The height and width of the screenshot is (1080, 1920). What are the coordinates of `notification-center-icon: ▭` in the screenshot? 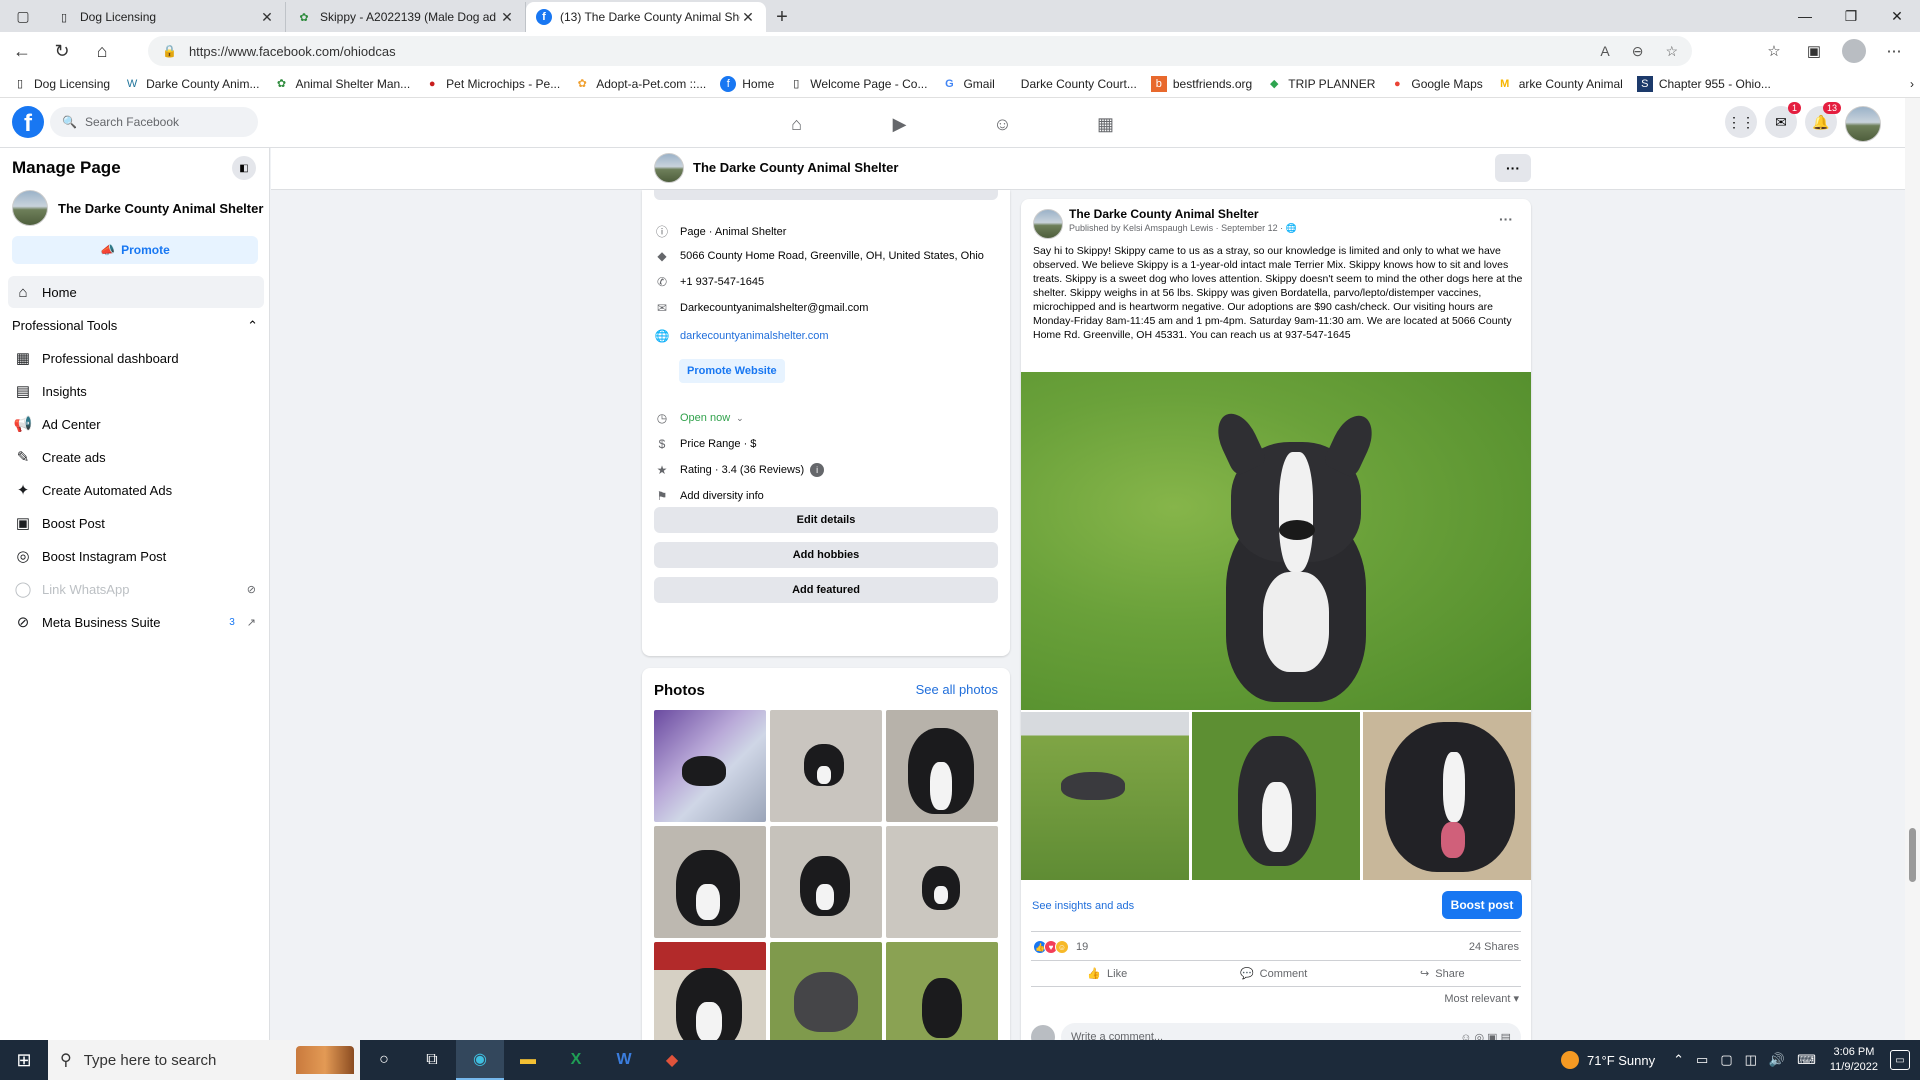 It's located at (1900, 1060).